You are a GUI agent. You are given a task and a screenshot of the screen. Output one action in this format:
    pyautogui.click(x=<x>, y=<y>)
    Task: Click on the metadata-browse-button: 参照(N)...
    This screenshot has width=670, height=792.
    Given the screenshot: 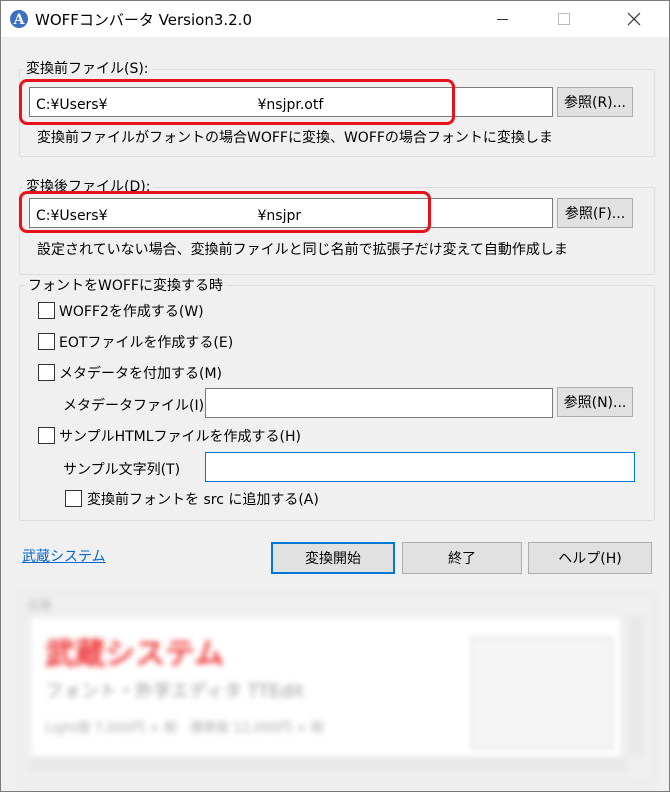 What is the action you would take?
    pyautogui.click(x=595, y=402)
    